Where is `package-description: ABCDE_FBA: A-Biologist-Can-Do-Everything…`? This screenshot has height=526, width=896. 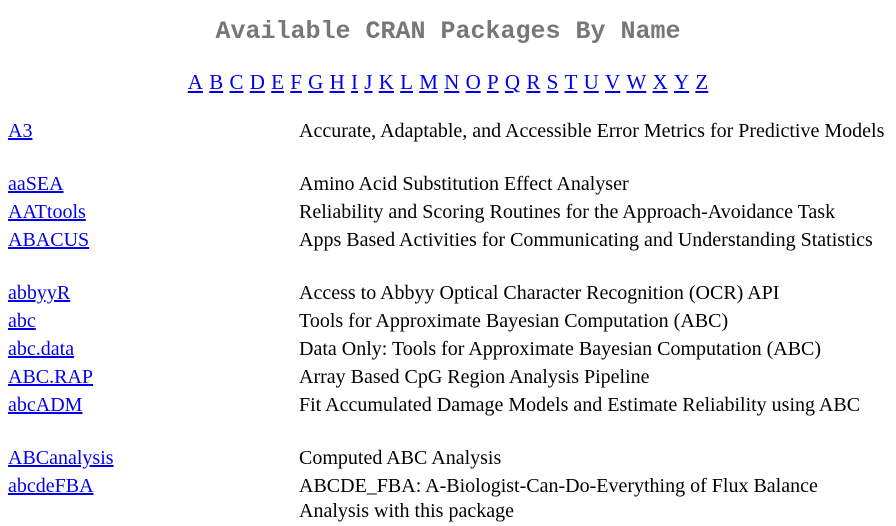 package-description: ABCDE_FBA: A-Biologist-Can-Do-Everything… is located at coordinates (558, 498).